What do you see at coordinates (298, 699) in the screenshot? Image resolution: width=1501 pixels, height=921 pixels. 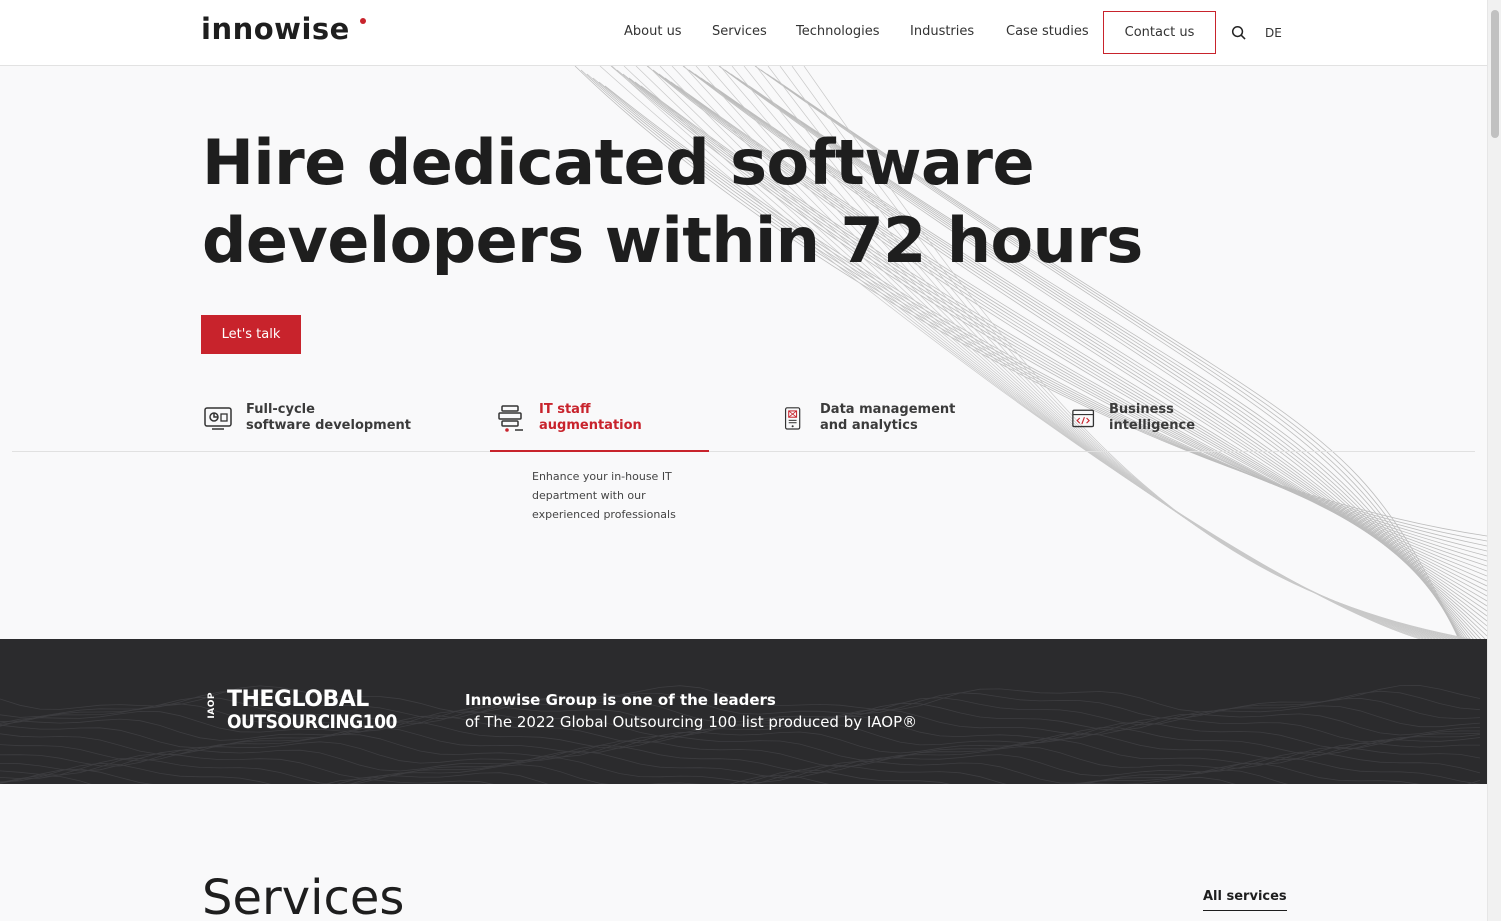 I see `logo-line-1: THEGLOBAL` at bounding box center [298, 699].